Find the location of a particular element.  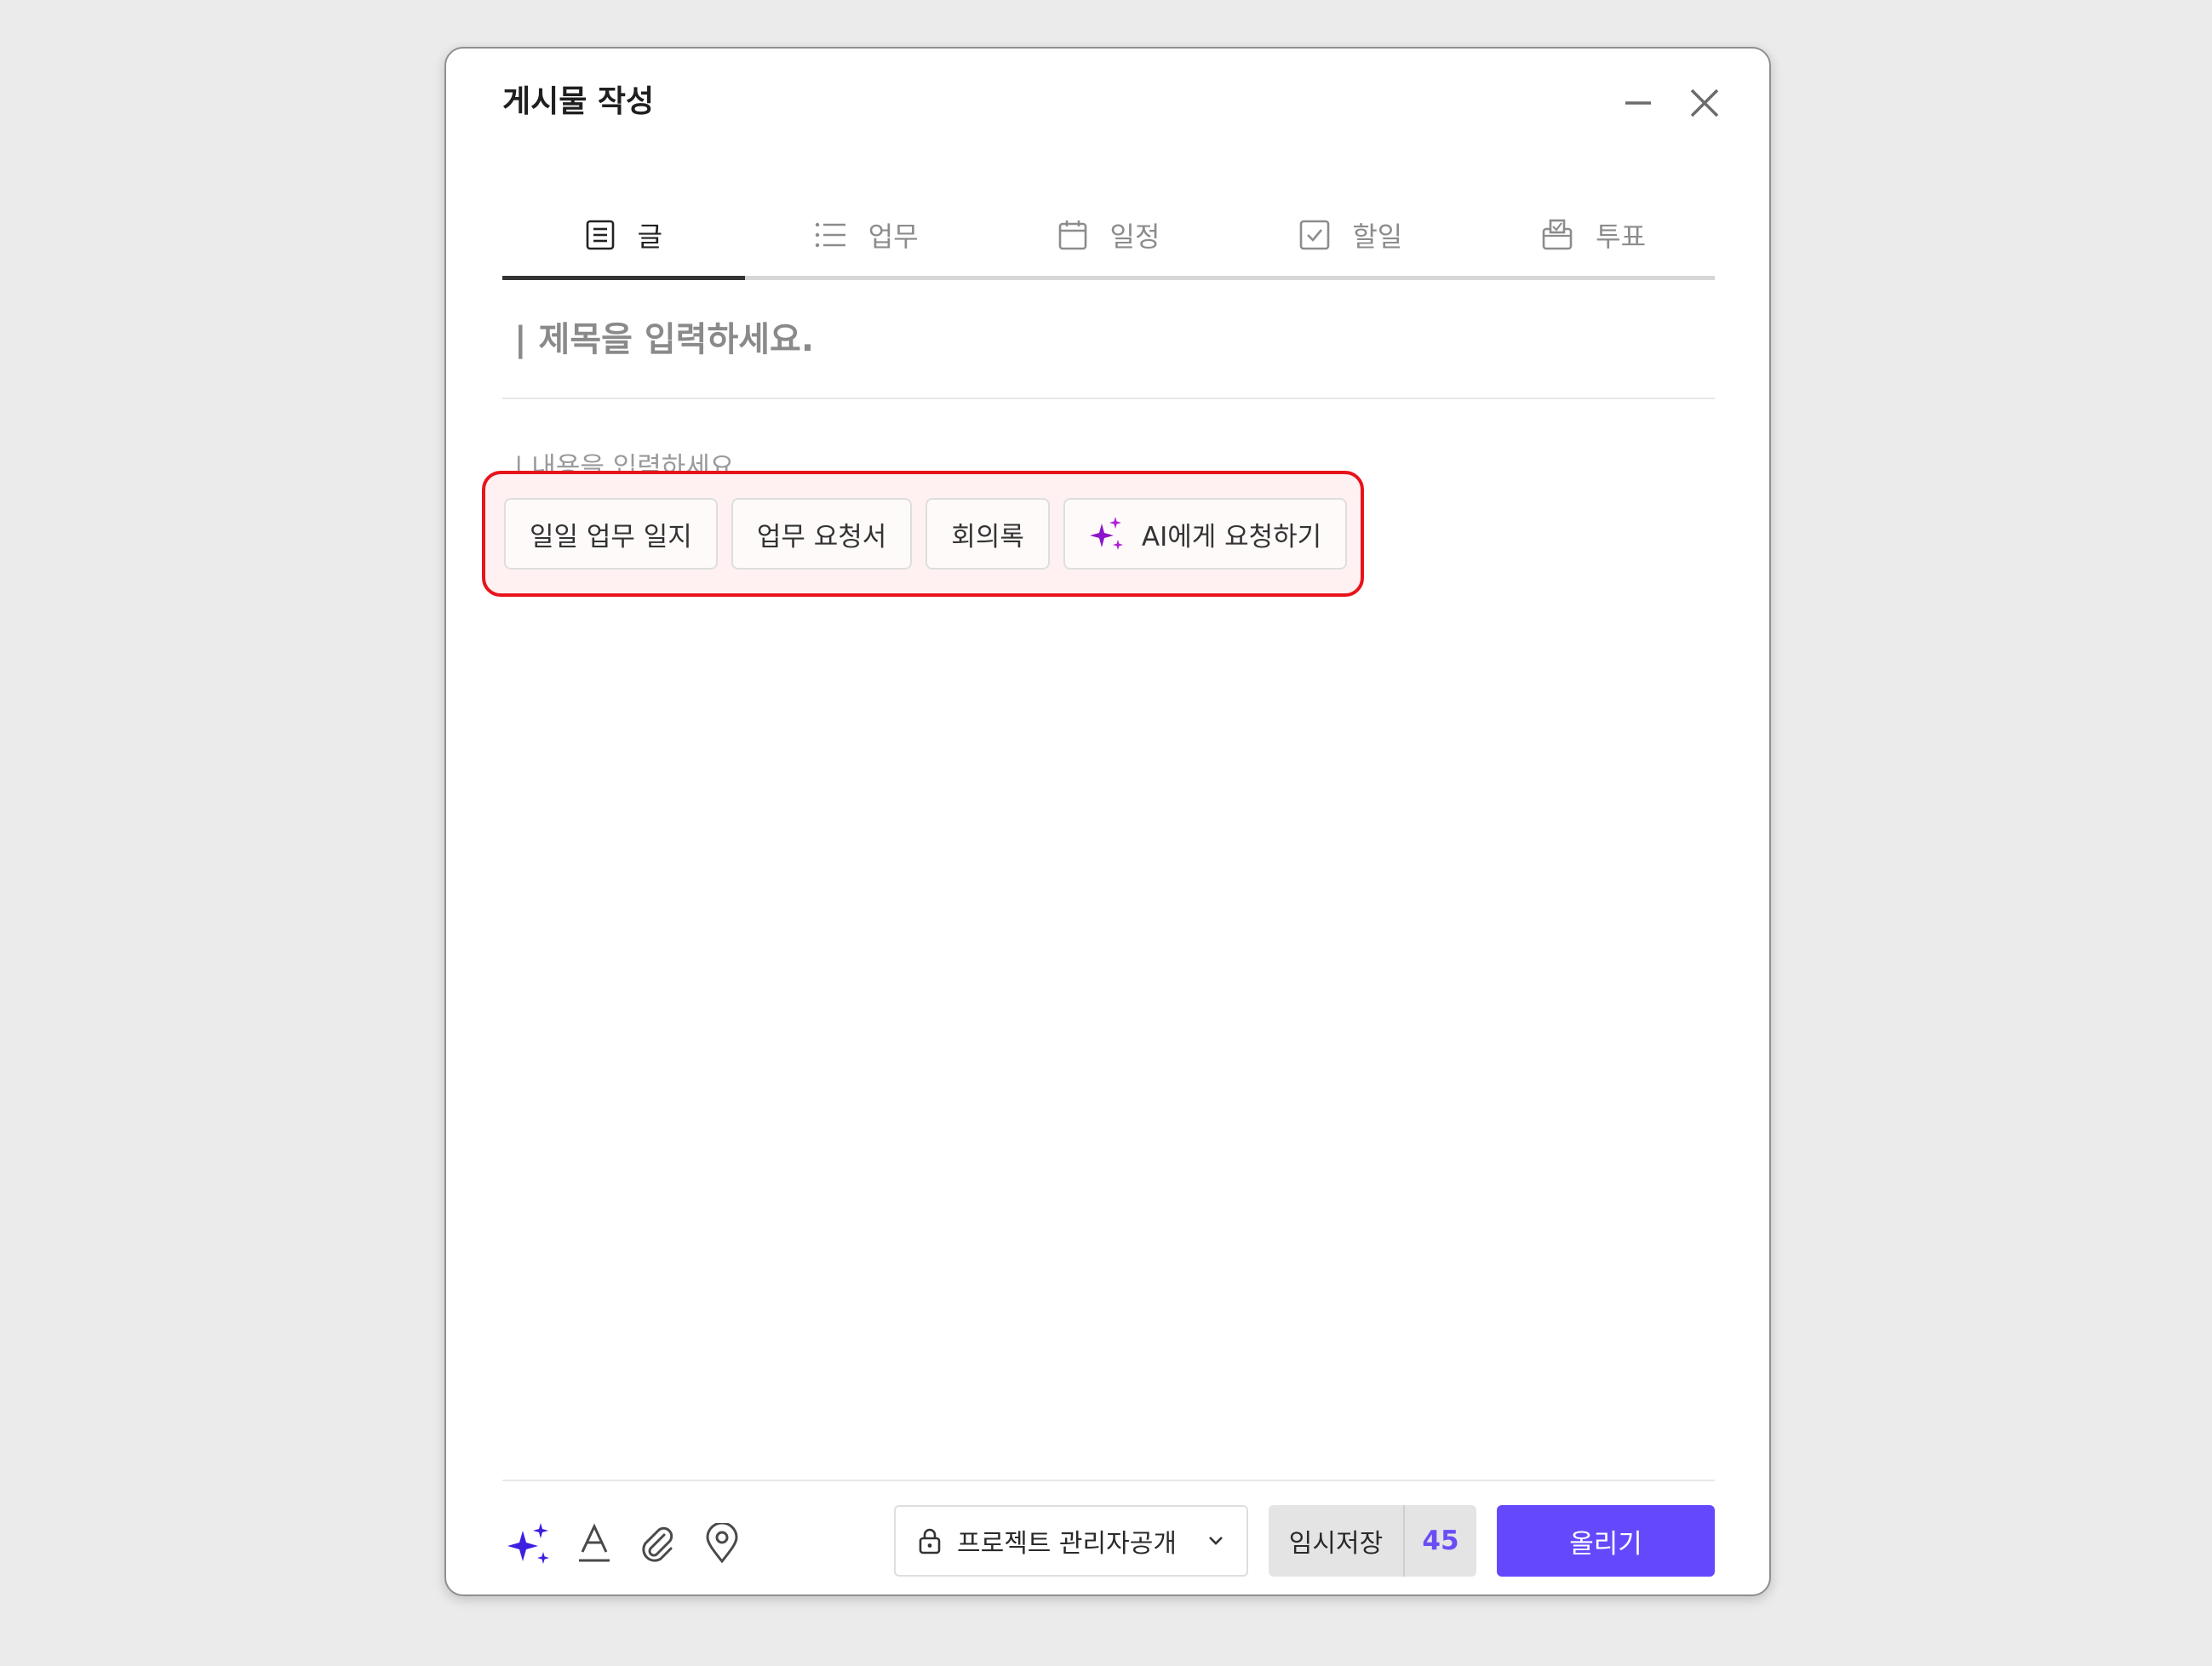

attach-icon is located at coordinates (657, 1544).